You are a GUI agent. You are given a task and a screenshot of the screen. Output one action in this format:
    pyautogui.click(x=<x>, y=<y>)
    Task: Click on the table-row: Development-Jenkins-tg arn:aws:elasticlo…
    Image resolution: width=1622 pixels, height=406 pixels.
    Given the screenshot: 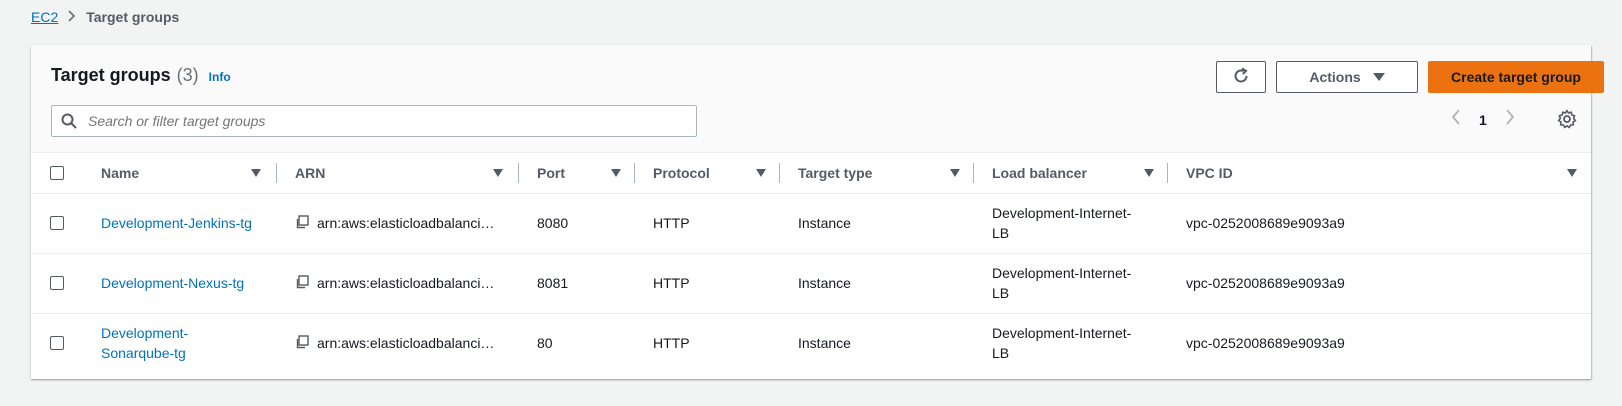 What is the action you would take?
    pyautogui.click(x=811, y=223)
    